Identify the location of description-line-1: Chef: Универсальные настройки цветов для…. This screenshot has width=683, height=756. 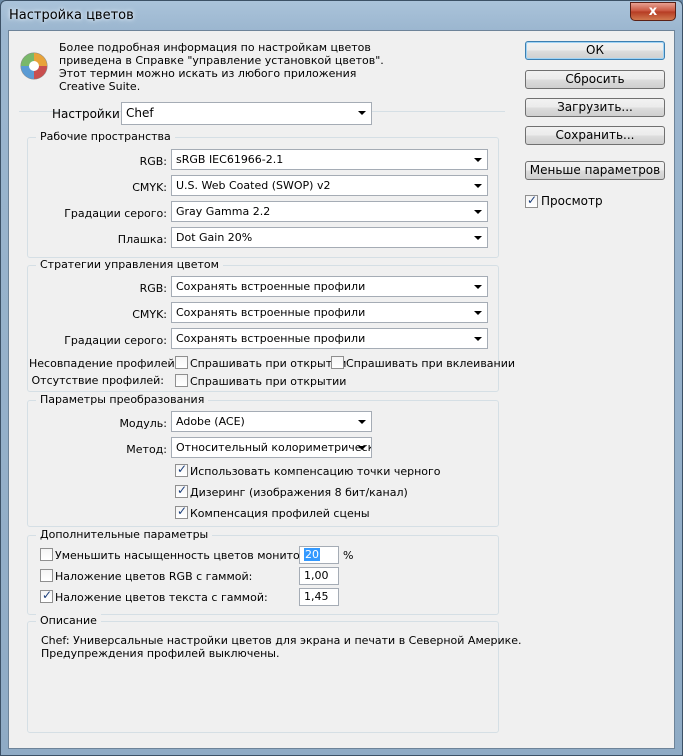
(281, 640).